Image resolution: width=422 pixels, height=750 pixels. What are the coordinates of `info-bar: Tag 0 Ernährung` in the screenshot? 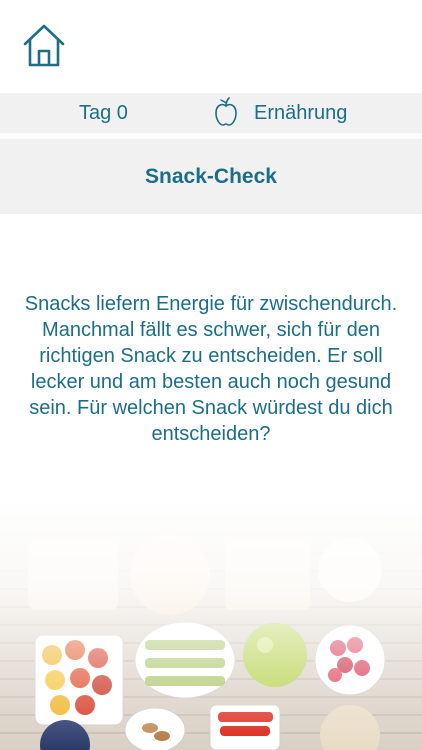 It's located at (211, 113).